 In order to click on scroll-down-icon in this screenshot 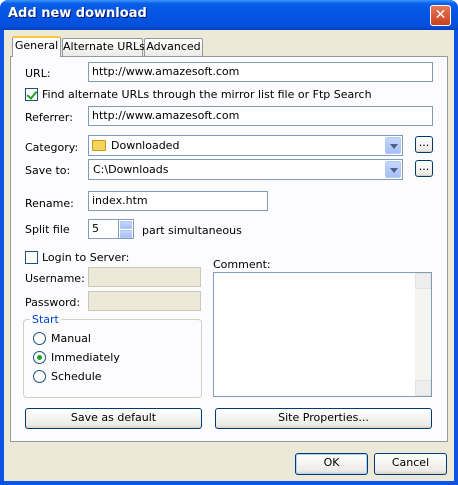, I will do `click(423, 388)`.